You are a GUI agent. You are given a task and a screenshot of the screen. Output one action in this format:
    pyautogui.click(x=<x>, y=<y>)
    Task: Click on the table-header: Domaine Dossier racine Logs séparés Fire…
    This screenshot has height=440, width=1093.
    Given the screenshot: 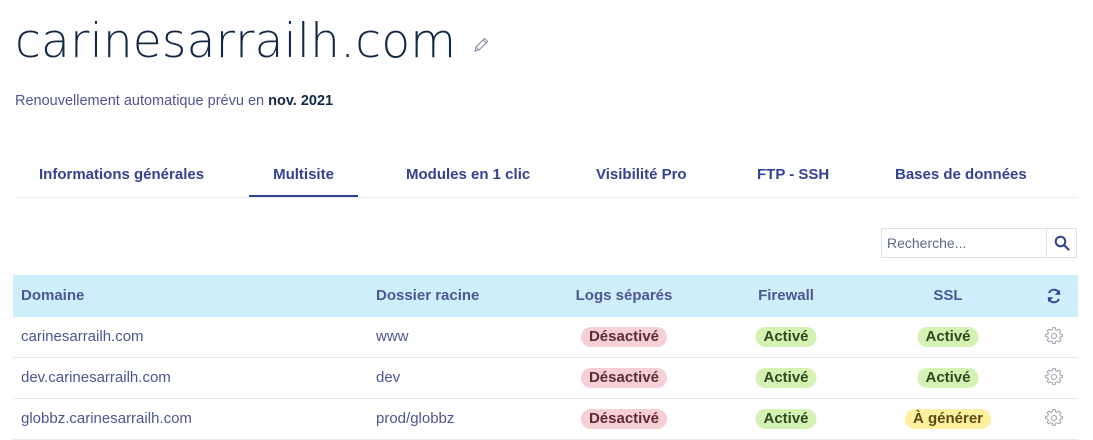 What is the action you would take?
    pyautogui.click(x=545, y=296)
    